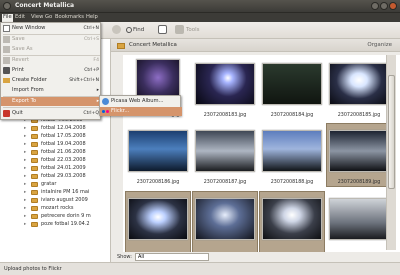 The image size is (400, 275). Describe the element at coordinates (139, 30) in the screenshot. I see `find-label: Find` at that location.